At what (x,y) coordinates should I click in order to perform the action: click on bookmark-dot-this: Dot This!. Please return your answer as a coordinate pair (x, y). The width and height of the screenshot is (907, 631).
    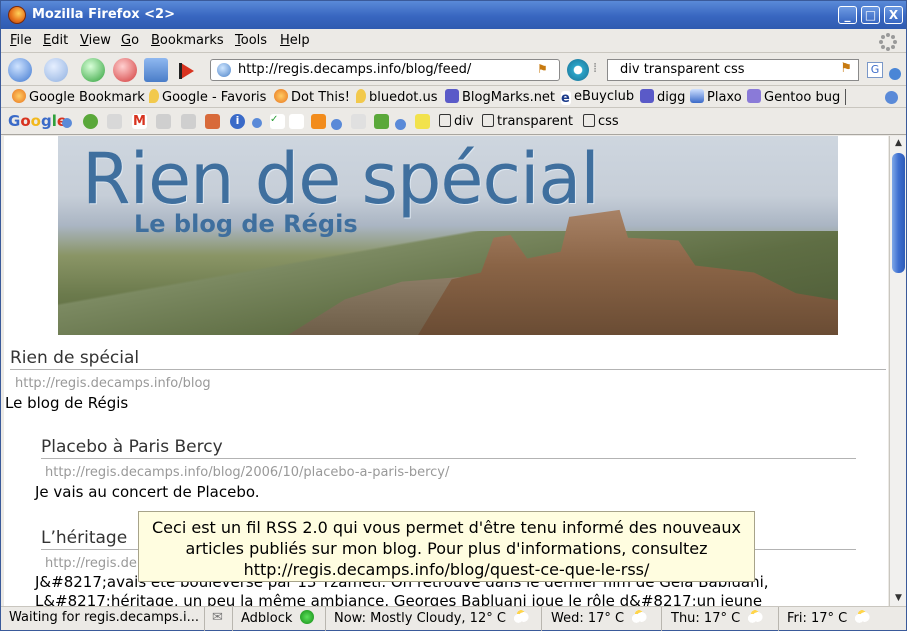
    Looking at the image, I should click on (312, 97).